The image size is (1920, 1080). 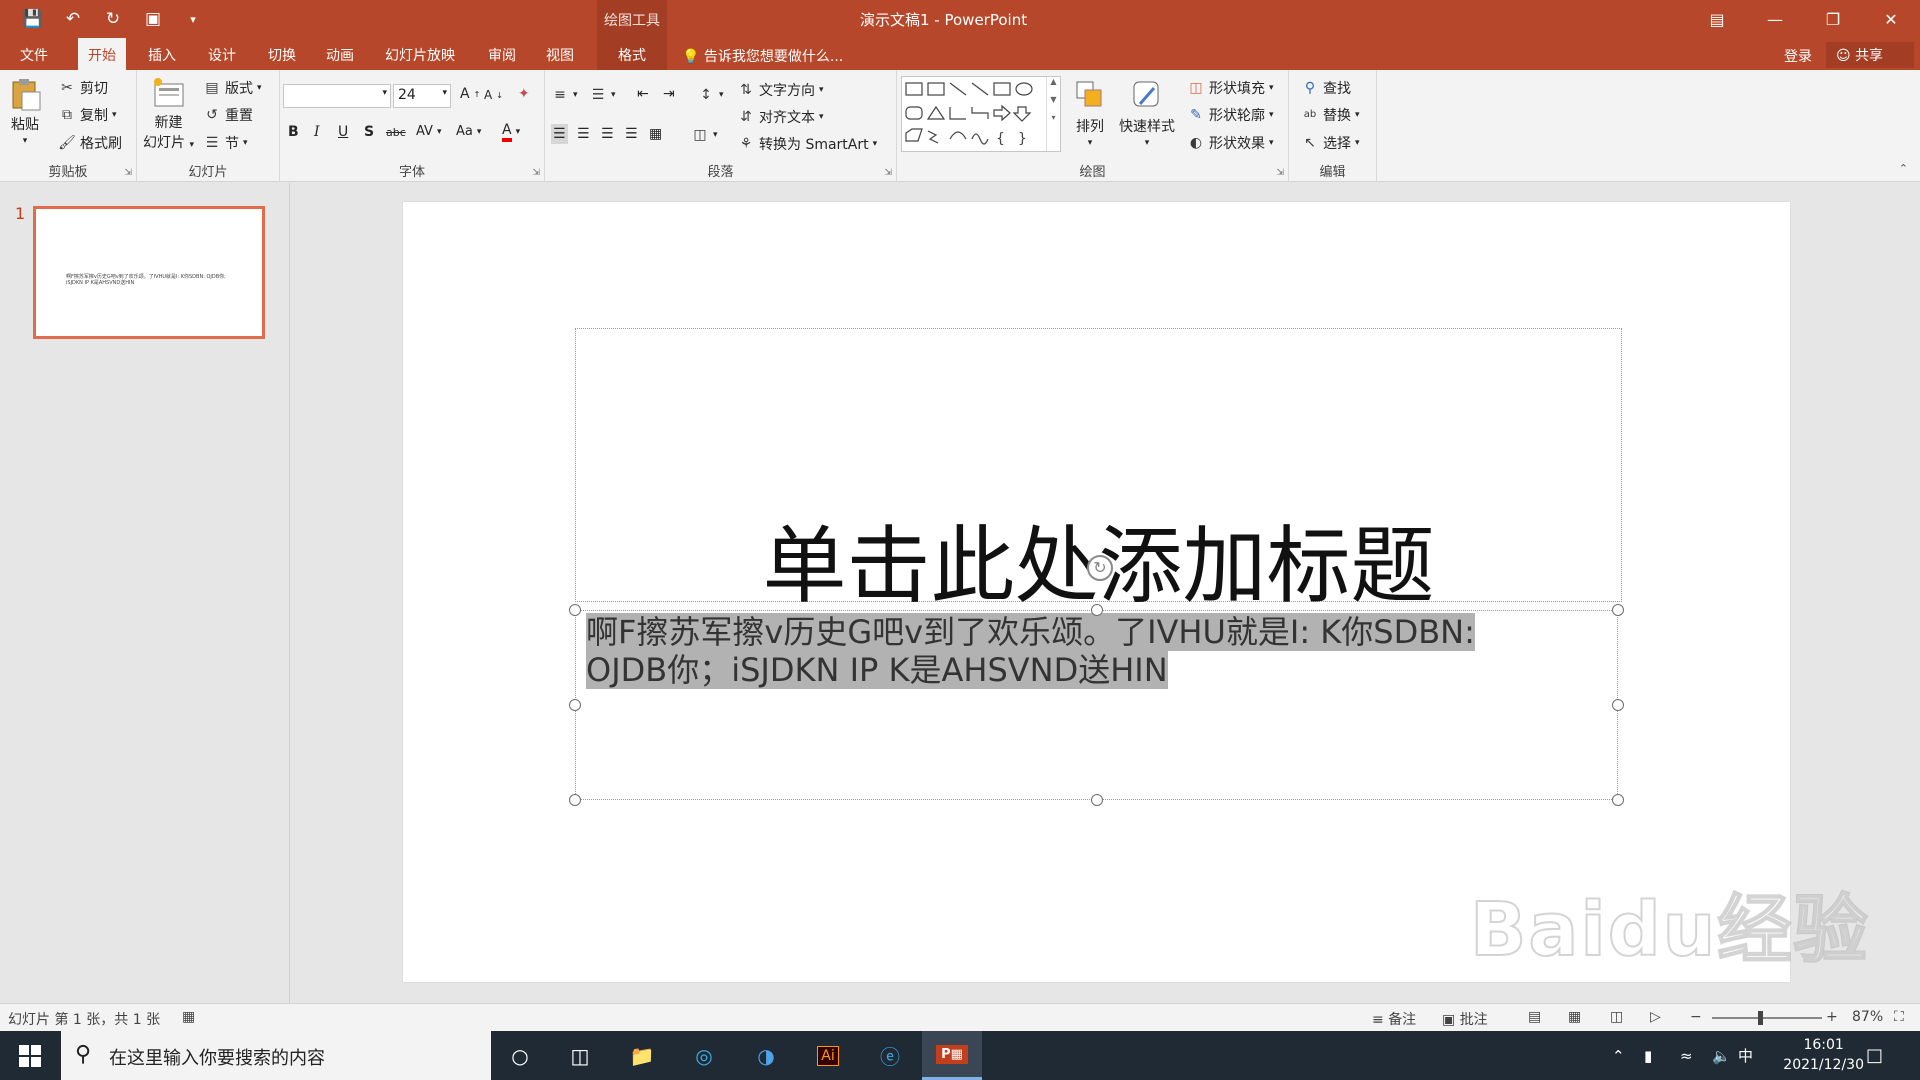 What do you see at coordinates (153, 19) in the screenshot?
I see `start-from-beginning-icon: ▣` at bounding box center [153, 19].